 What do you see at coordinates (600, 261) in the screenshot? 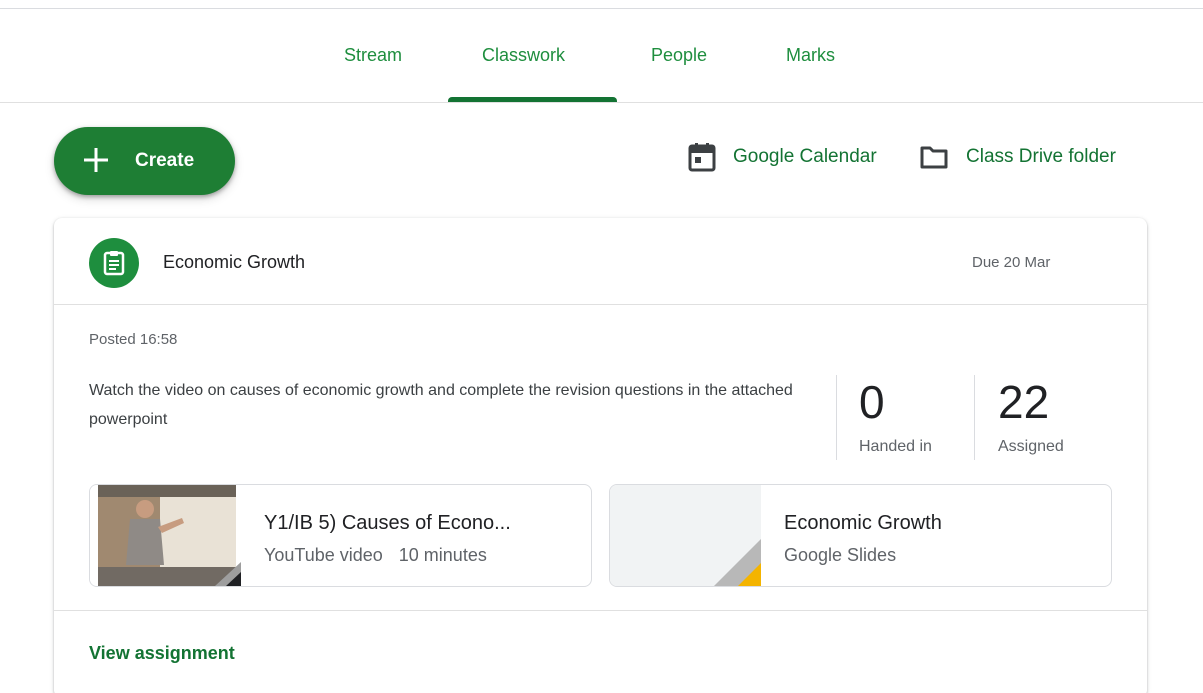
I see `assignment-header: Economic Growth Due 20 Mar` at bounding box center [600, 261].